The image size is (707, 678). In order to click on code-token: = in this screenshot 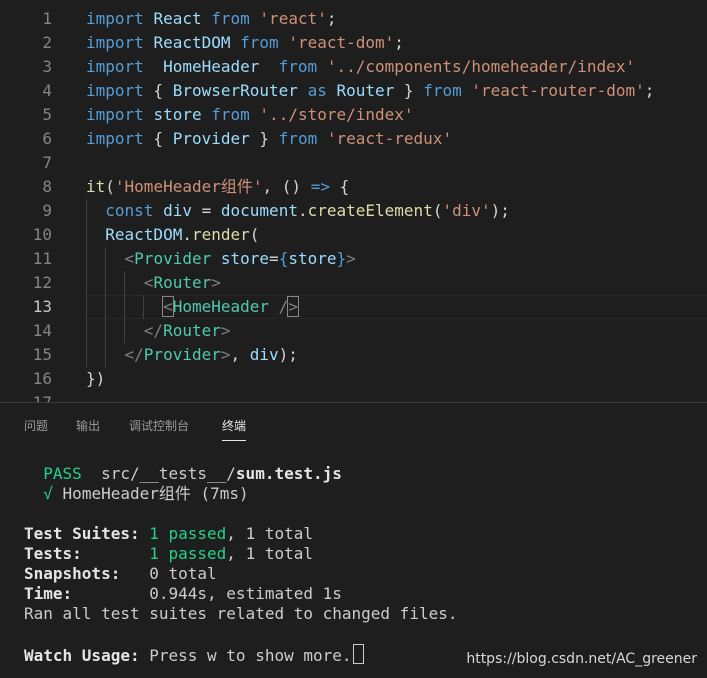, I will do `click(274, 258)`.